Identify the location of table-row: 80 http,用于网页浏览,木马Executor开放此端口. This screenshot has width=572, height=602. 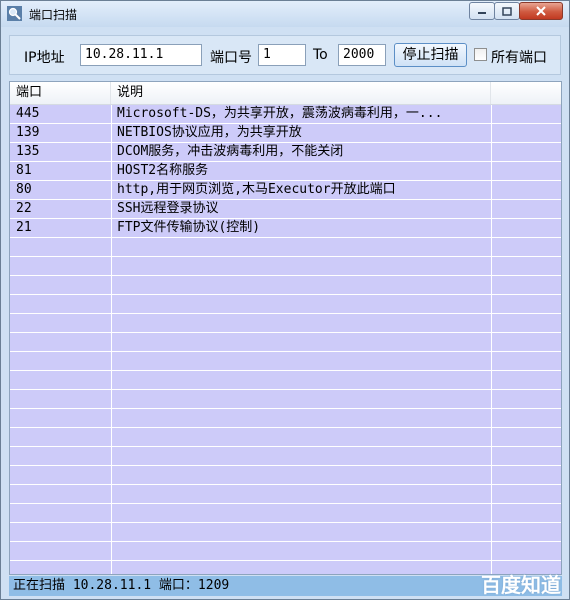
(285, 190).